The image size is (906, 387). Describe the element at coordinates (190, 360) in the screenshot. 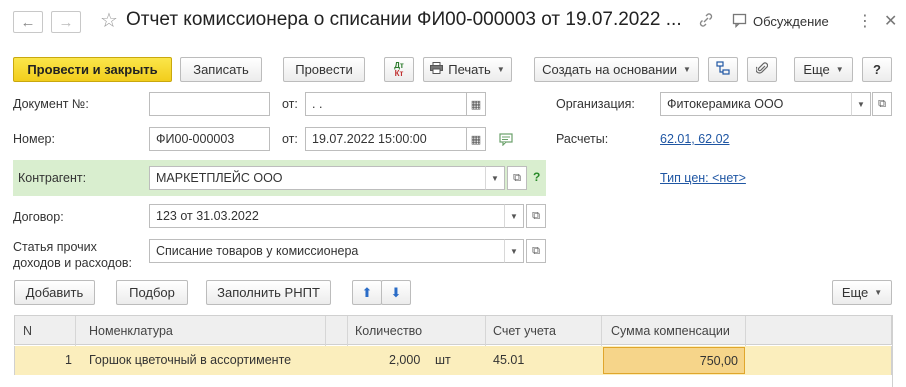

I see `row-item: Горшок цветочный в ассортименте` at that location.